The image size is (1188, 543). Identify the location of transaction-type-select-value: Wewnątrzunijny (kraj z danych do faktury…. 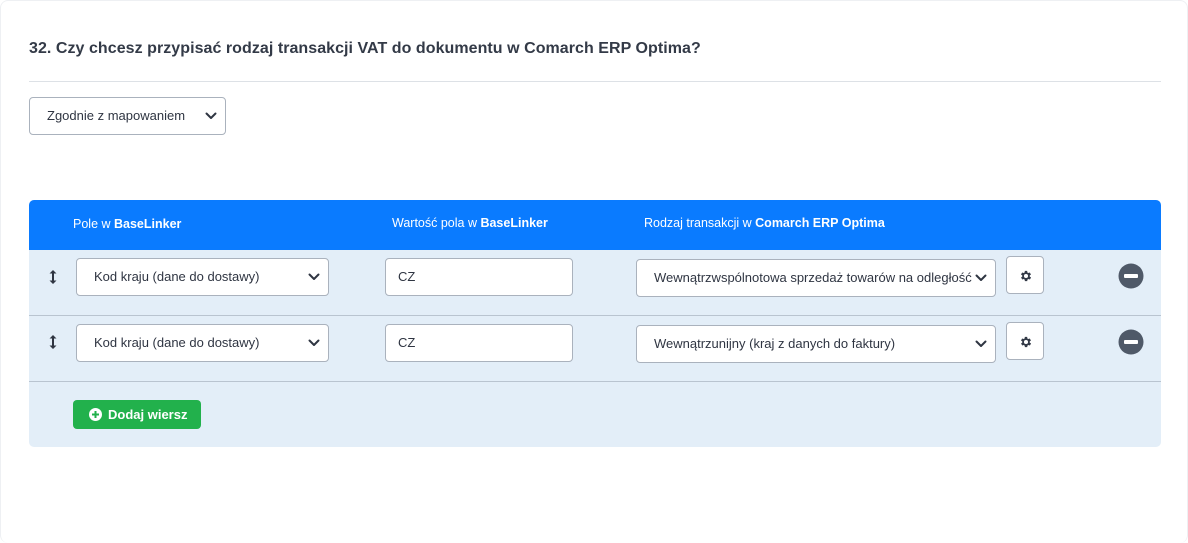
(775, 343).